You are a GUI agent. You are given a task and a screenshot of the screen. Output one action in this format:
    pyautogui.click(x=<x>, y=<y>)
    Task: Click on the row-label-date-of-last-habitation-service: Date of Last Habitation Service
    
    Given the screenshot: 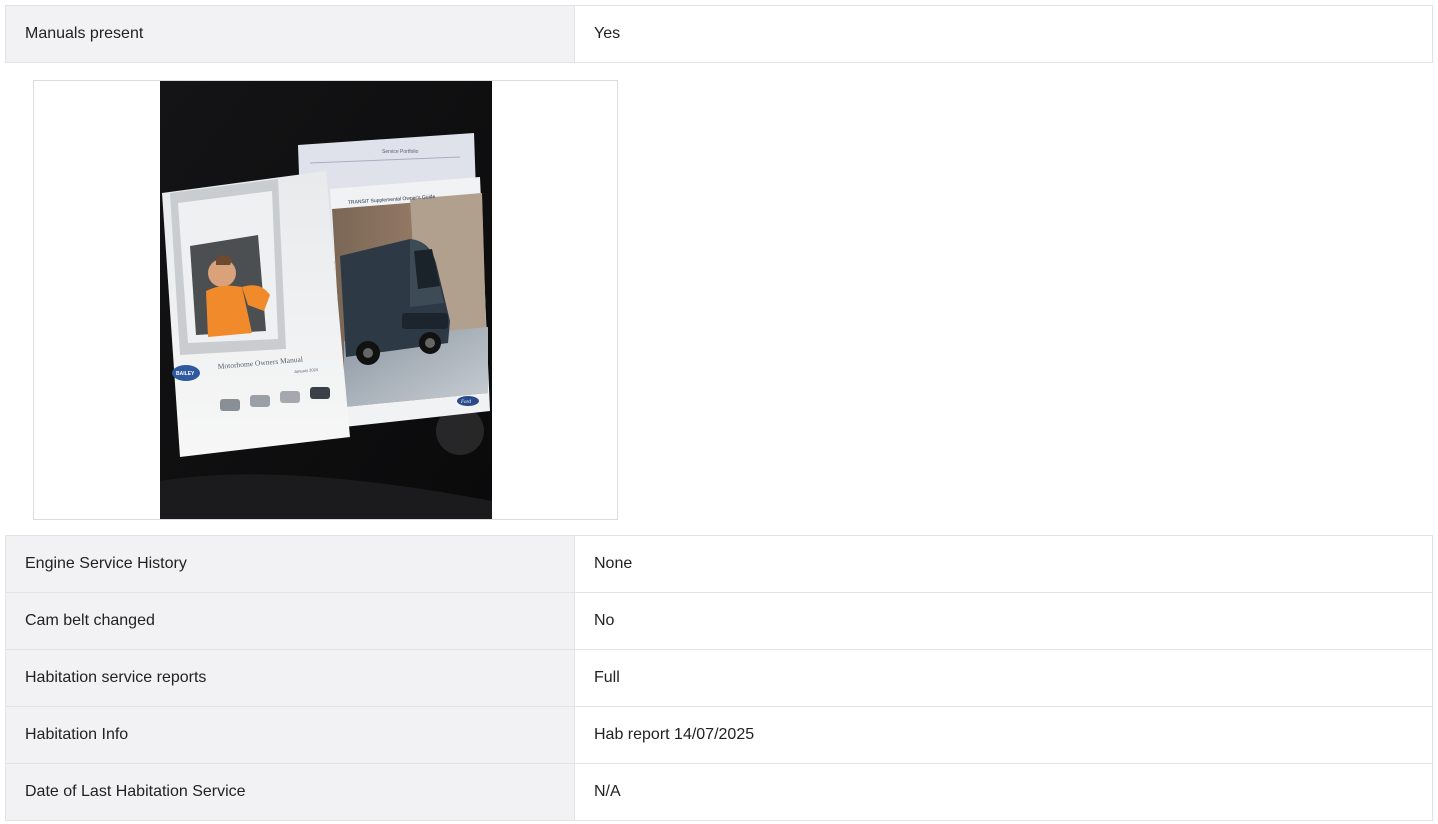 What is the action you would take?
    pyautogui.click(x=290, y=792)
    